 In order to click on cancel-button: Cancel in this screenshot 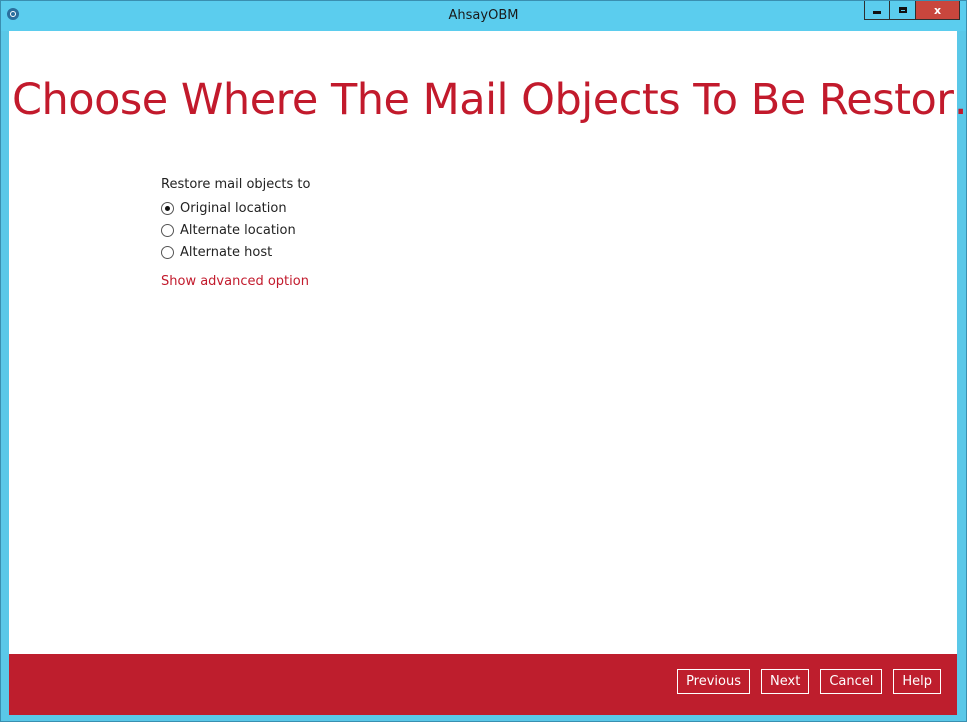, I will do `click(851, 681)`.